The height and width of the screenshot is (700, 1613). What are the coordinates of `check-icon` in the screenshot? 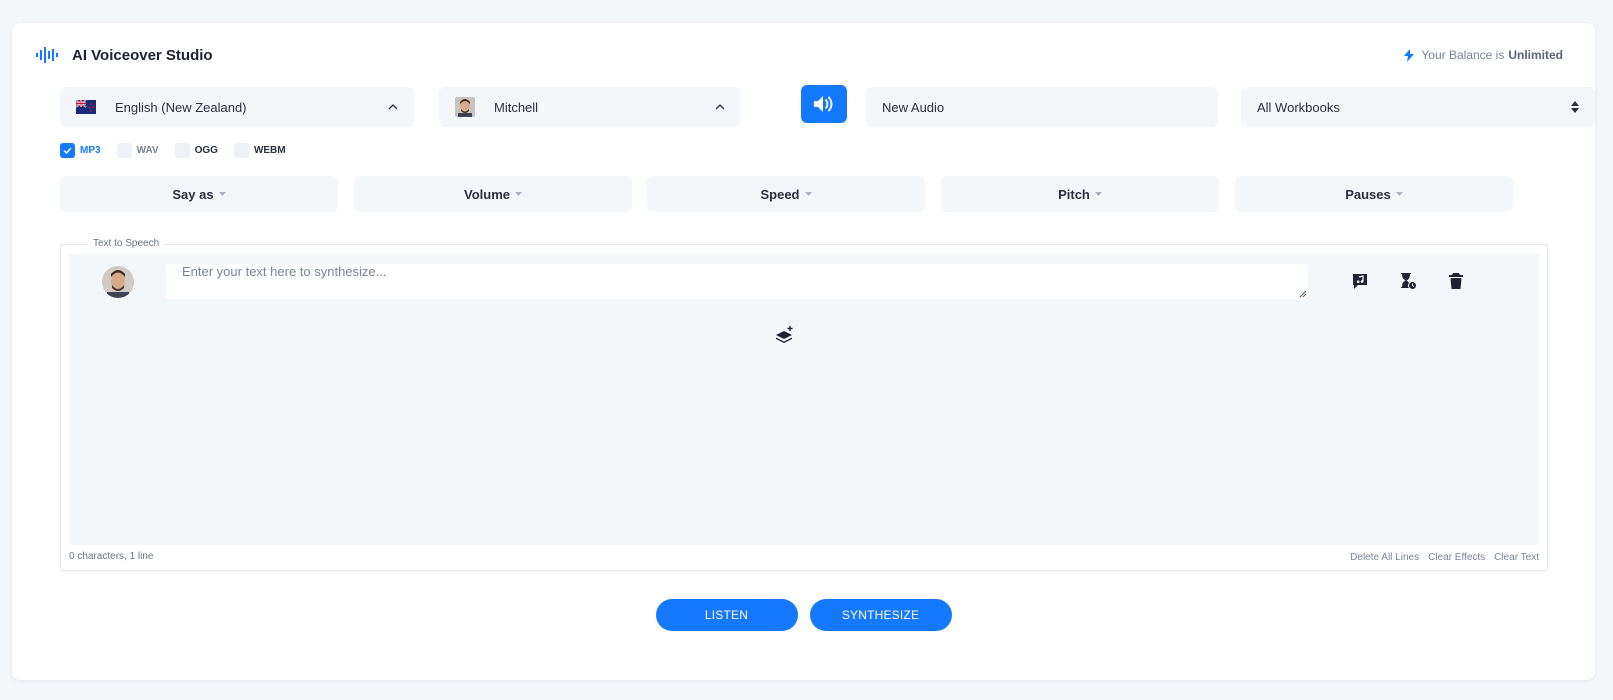 It's located at (67, 150).